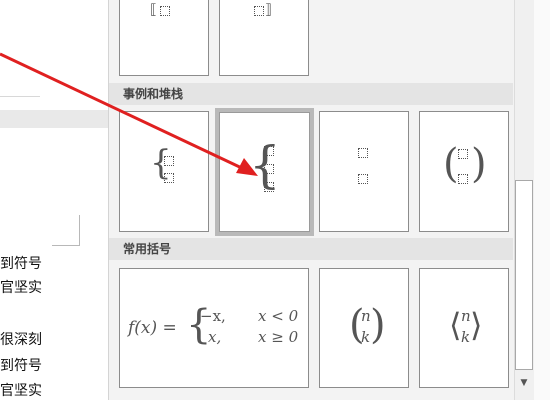 This screenshot has width=550, height=400. I want to click on angle-bracket-tile: ⟨ n k ⟩, so click(464, 328).